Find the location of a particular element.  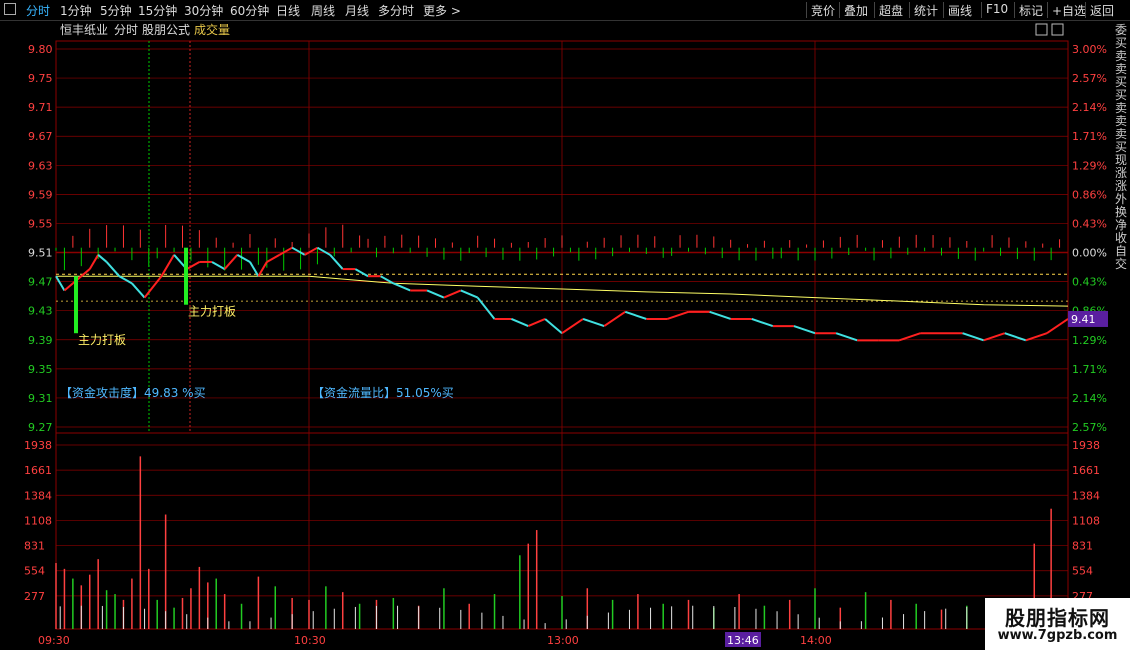

price-tick-label: 9.35 is located at coordinates (40, 369).